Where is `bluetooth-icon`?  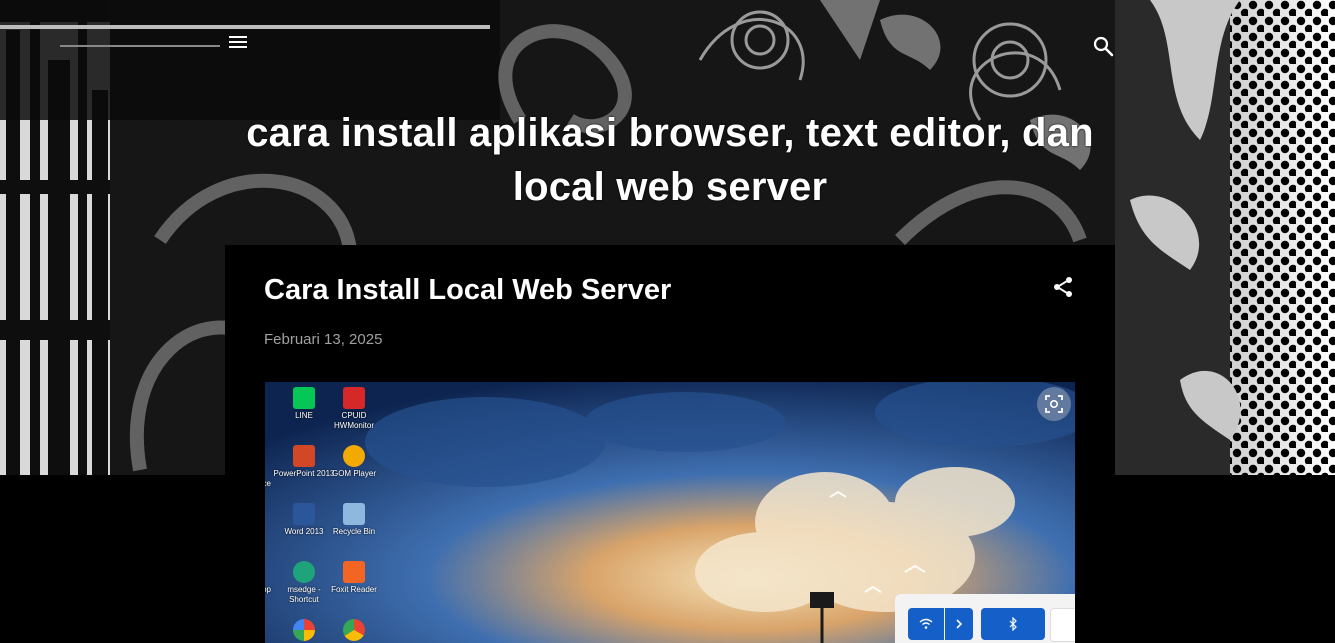
bluetooth-icon is located at coordinates (1013, 624).